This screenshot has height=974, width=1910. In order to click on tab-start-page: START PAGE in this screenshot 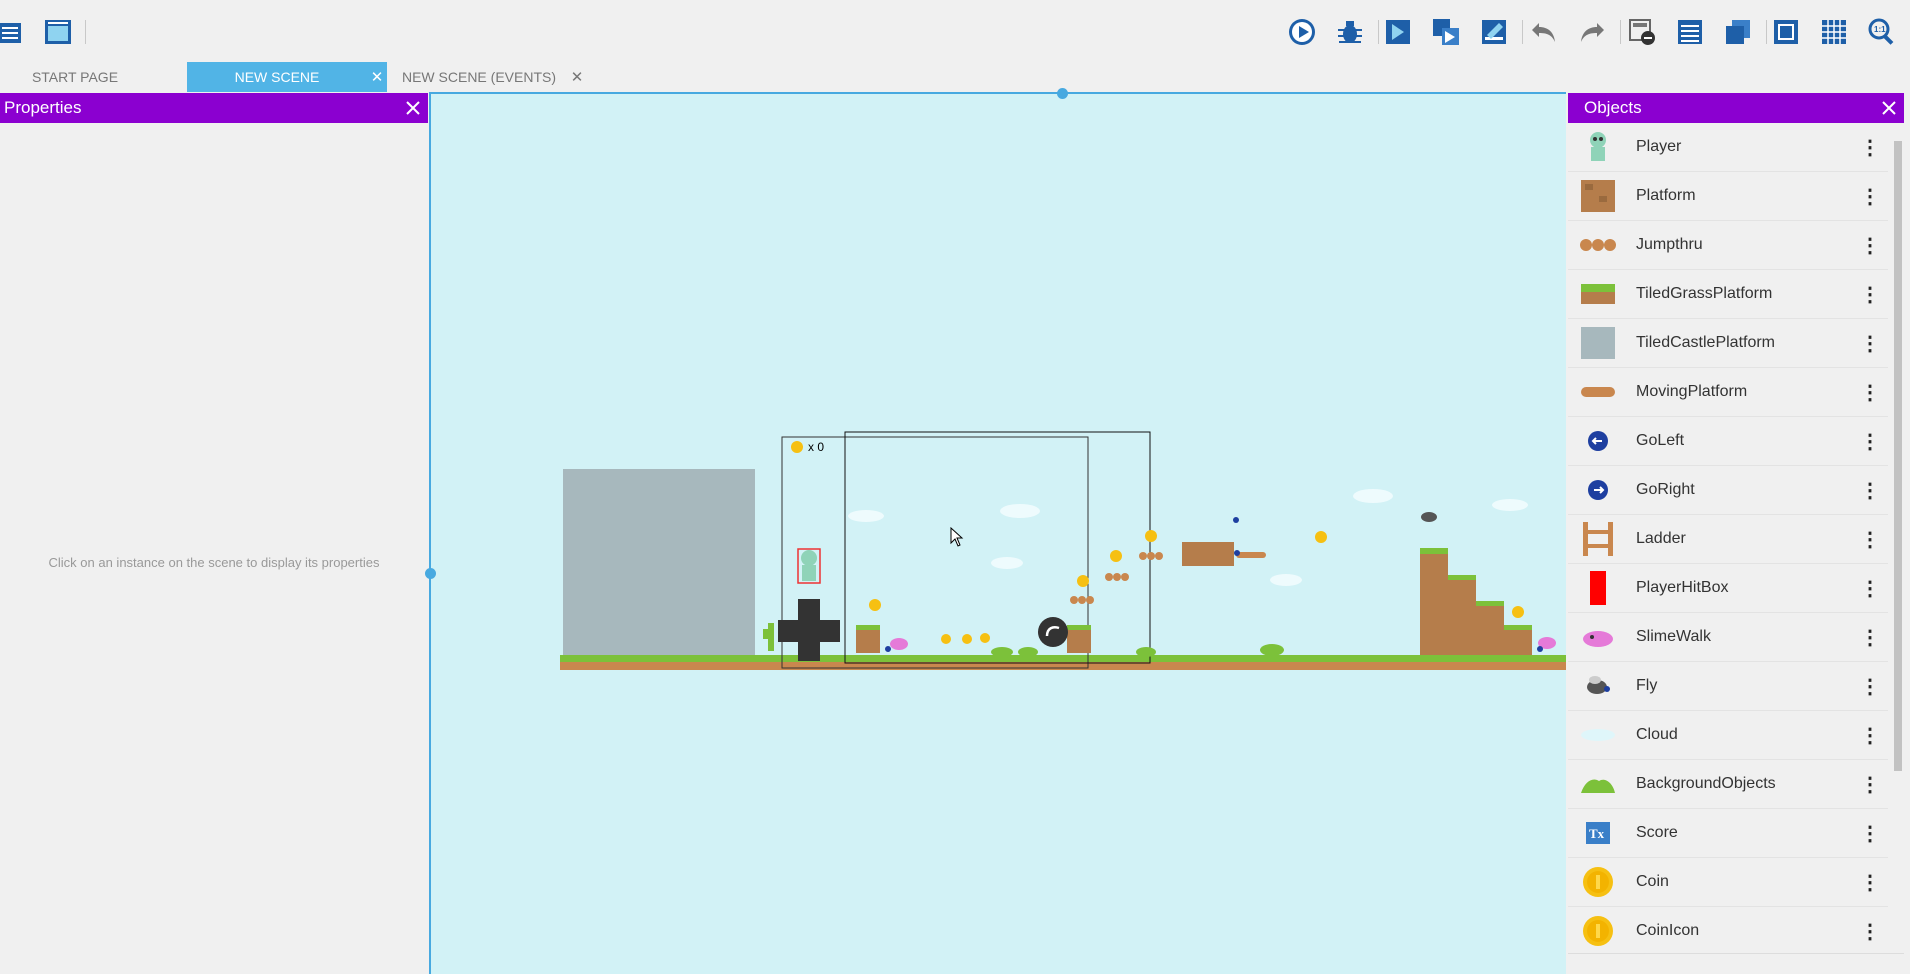, I will do `click(75, 77)`.